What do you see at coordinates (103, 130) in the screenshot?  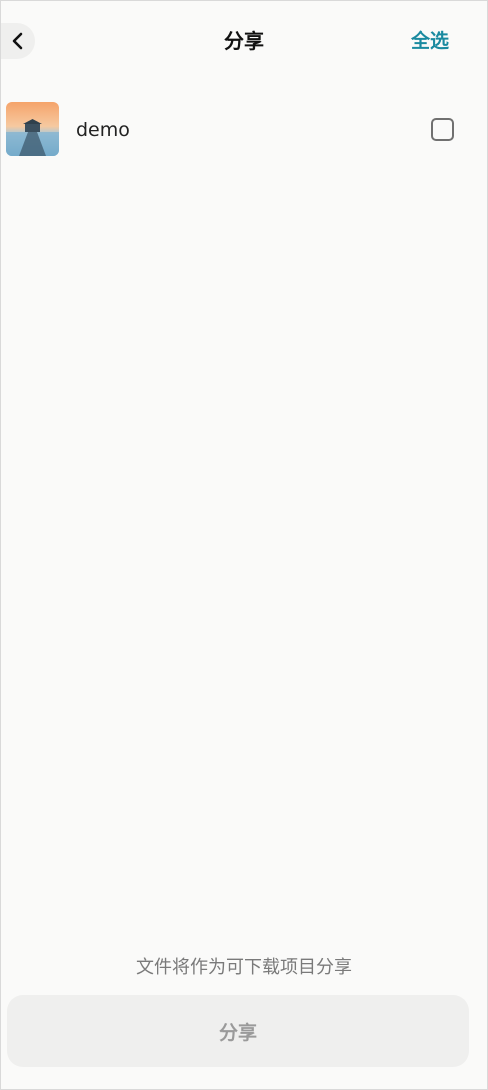 I see `list-item-name: demo` at bounding box center [103, 130].